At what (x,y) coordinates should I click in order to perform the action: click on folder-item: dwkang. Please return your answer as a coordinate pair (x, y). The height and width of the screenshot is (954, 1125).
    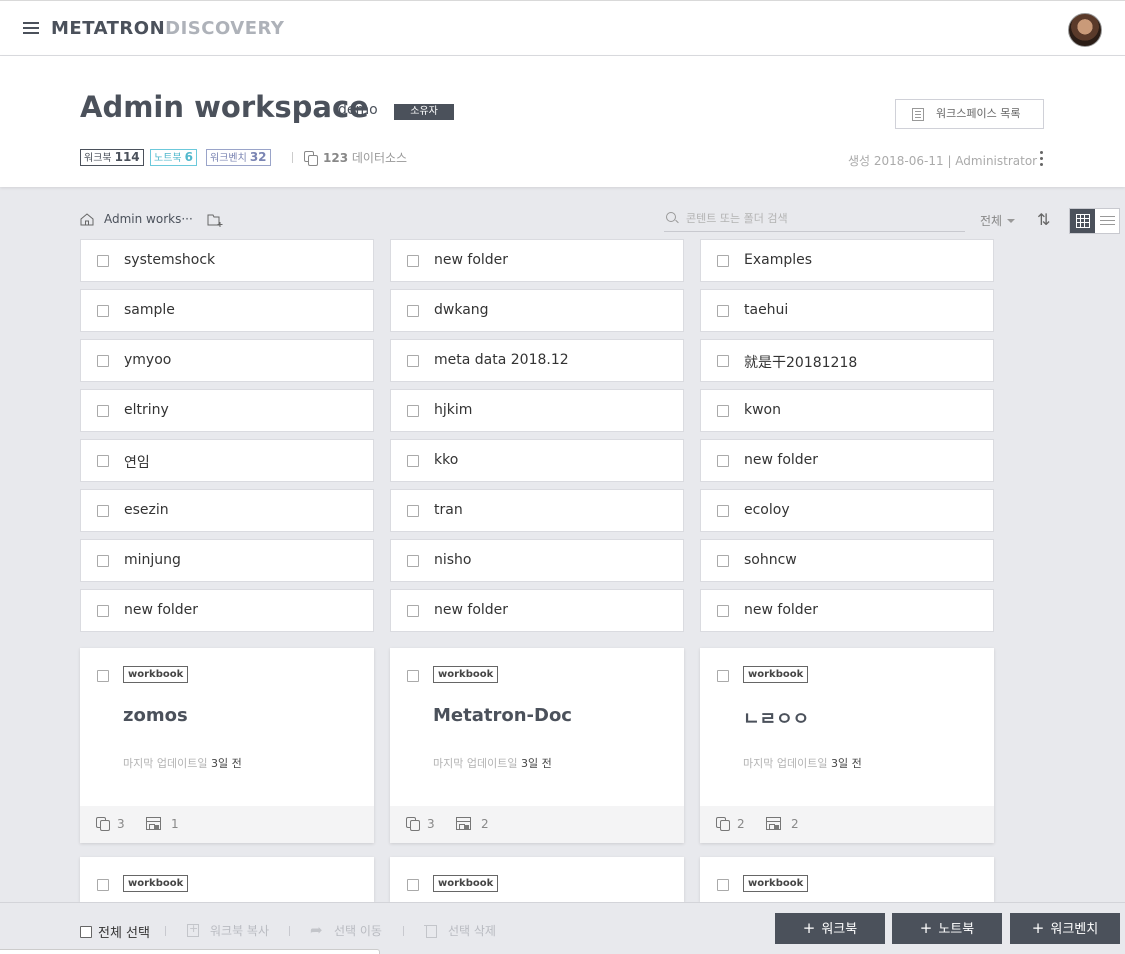
    Looking at the image, I should click on (537, 310).